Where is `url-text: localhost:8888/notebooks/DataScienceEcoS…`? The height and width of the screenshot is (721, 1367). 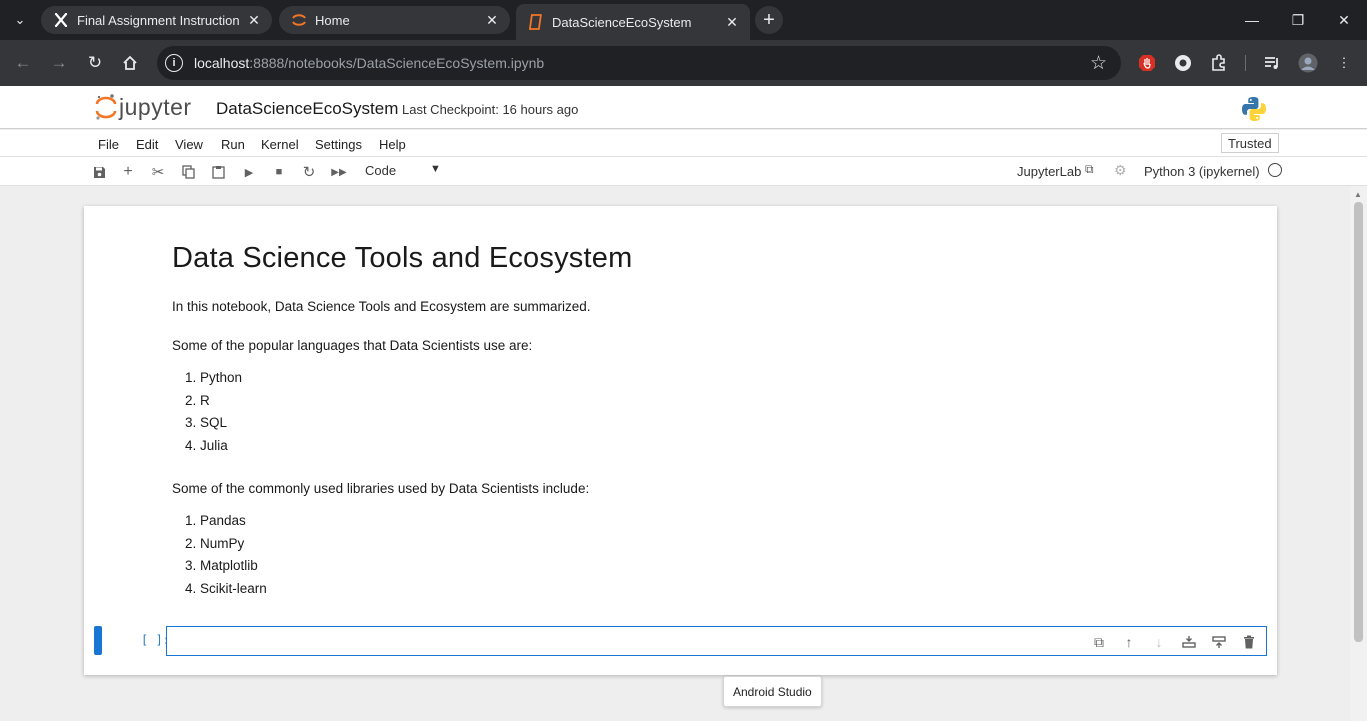 url-text: localhost:8888/notebooks/DataScienceEcoS… is located at coordinates (369, 63).